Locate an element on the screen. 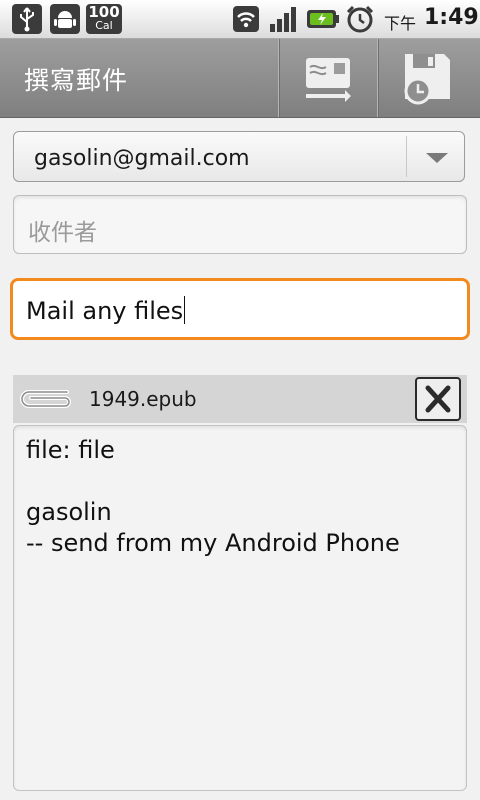 The height and width of the screenshot is (800, 480). signal-icon is located at coordinates (284, 19).